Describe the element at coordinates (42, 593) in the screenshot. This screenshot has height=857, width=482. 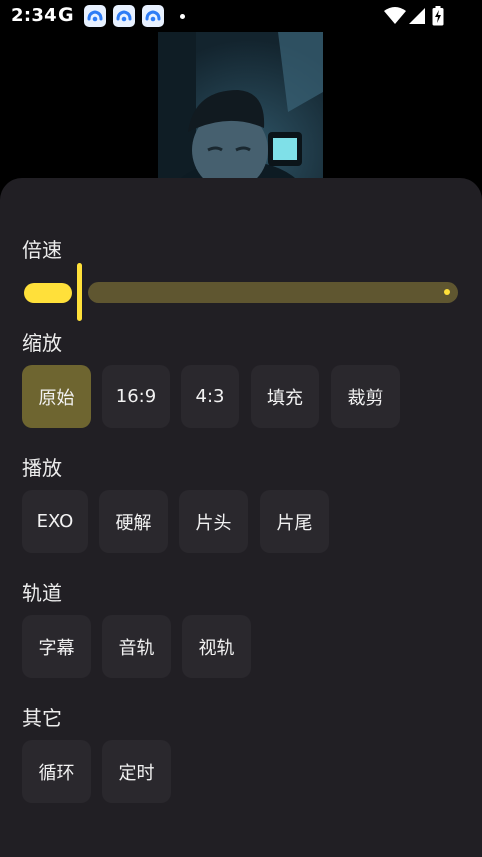
I see `tracks-section-title: 轨道` at that location.